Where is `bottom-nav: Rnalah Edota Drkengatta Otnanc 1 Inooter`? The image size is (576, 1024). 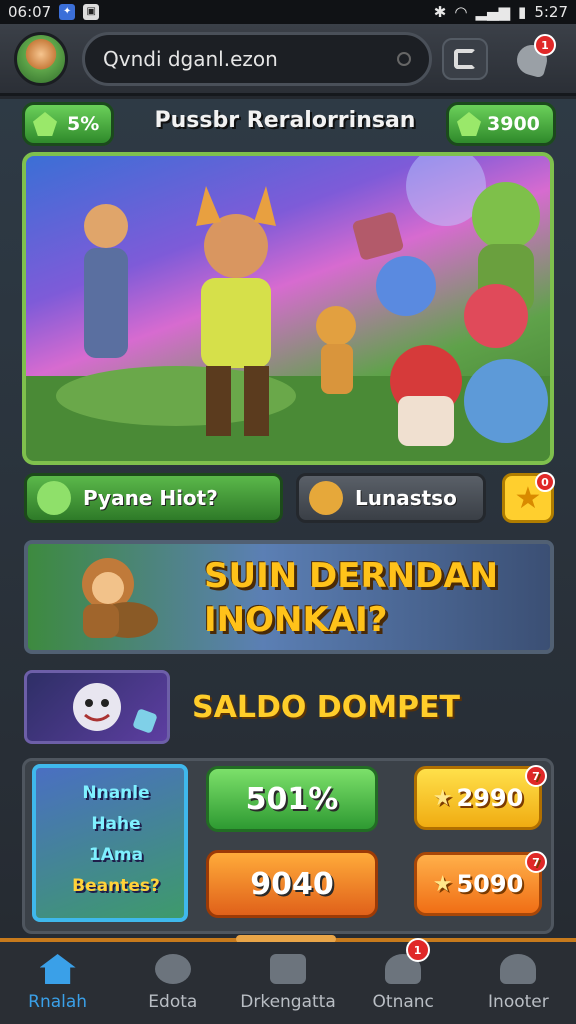
bottom-nav: Rnalah Edota Drkengatta Otnanc 1 Inooter is located at coordinates (288, 981).